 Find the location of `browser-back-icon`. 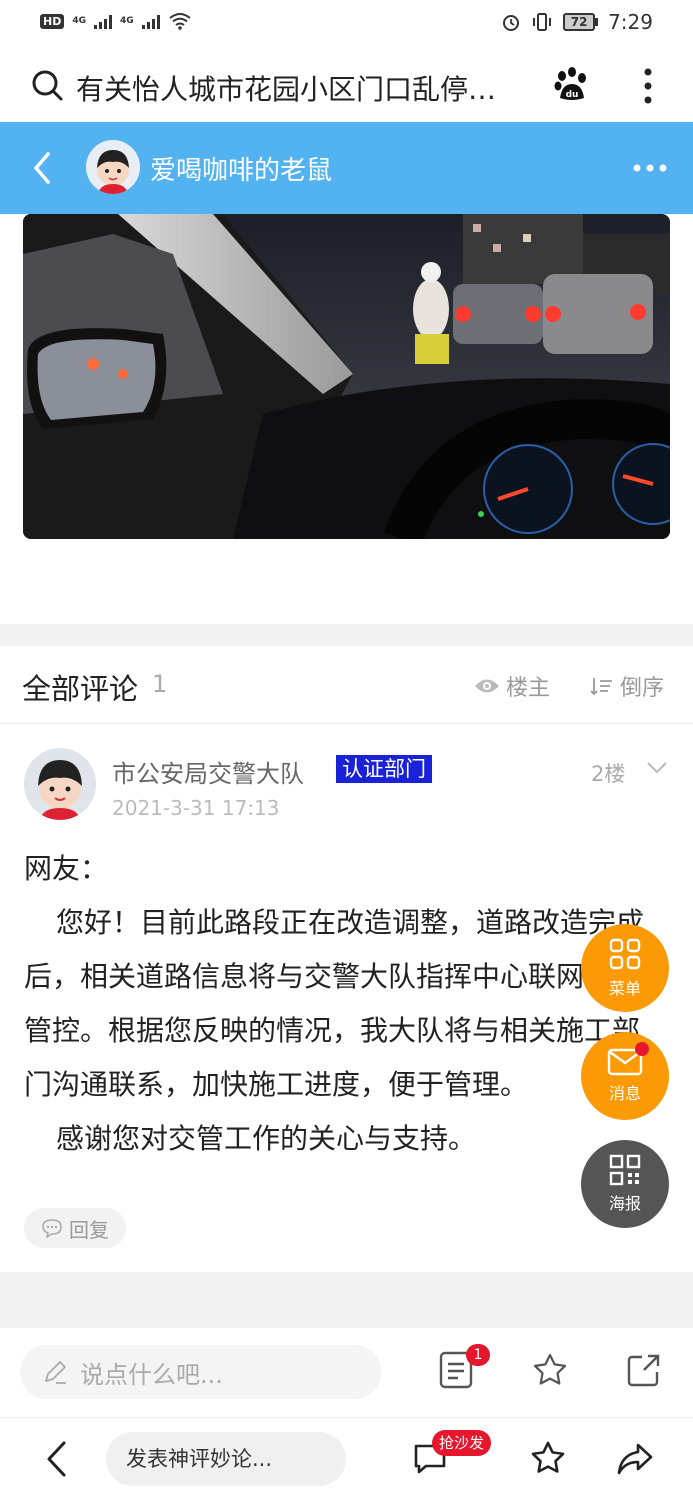

browser-back-icon is located at coordinates (56, 1459).